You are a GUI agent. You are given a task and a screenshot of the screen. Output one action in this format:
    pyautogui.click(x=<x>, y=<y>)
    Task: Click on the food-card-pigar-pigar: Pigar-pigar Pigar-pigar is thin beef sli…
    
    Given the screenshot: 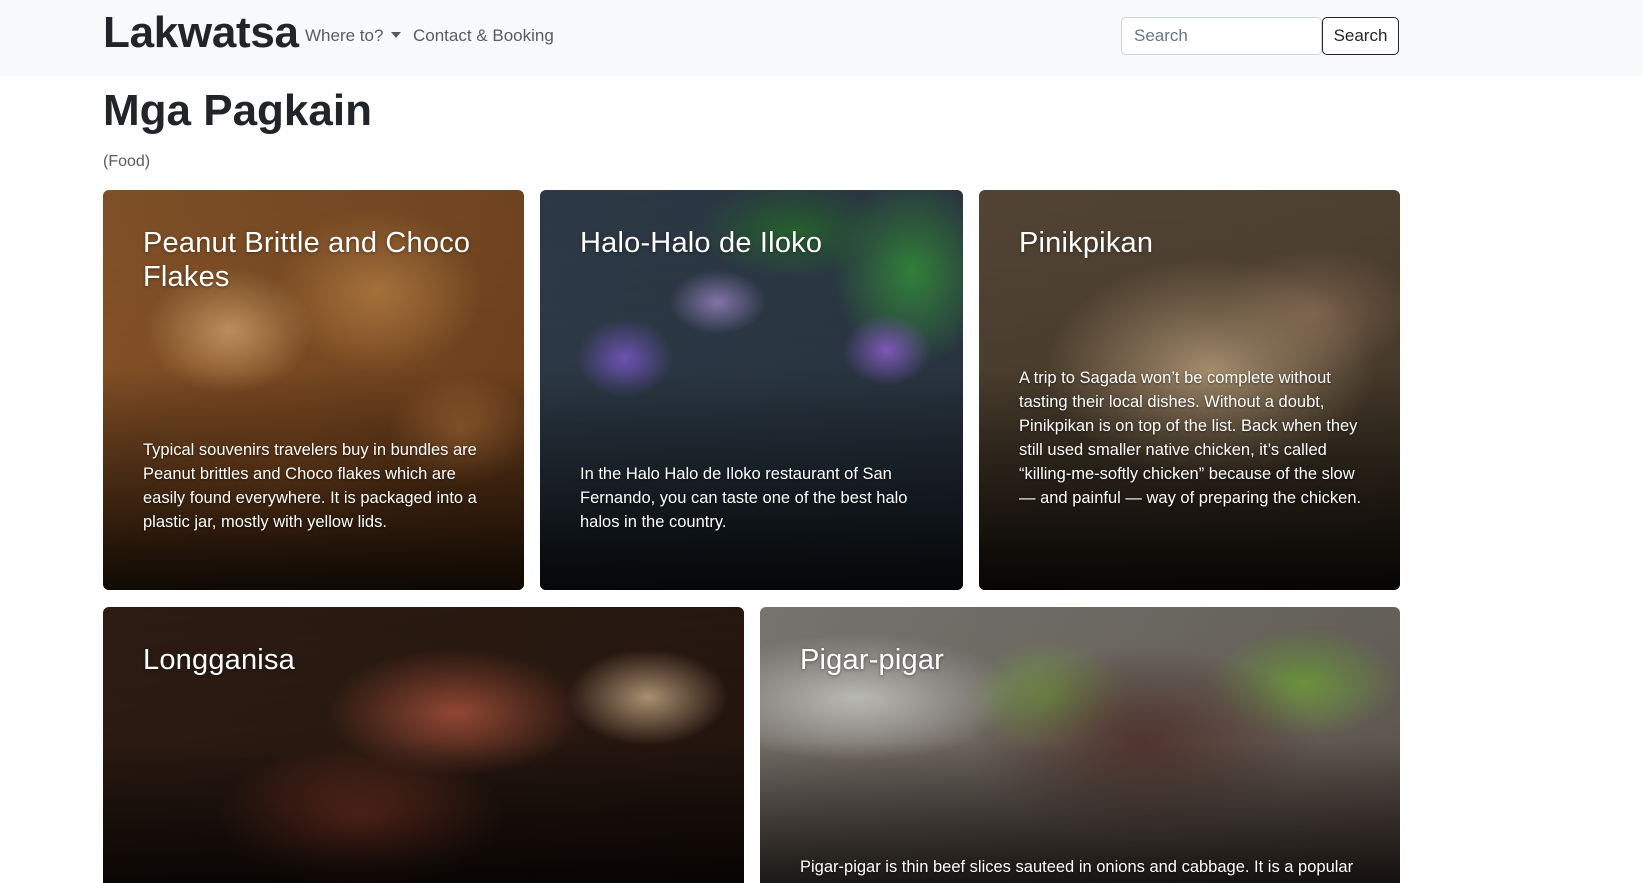 What is the action you would take?
    pyautogui.click(x=1080, y=745)
    